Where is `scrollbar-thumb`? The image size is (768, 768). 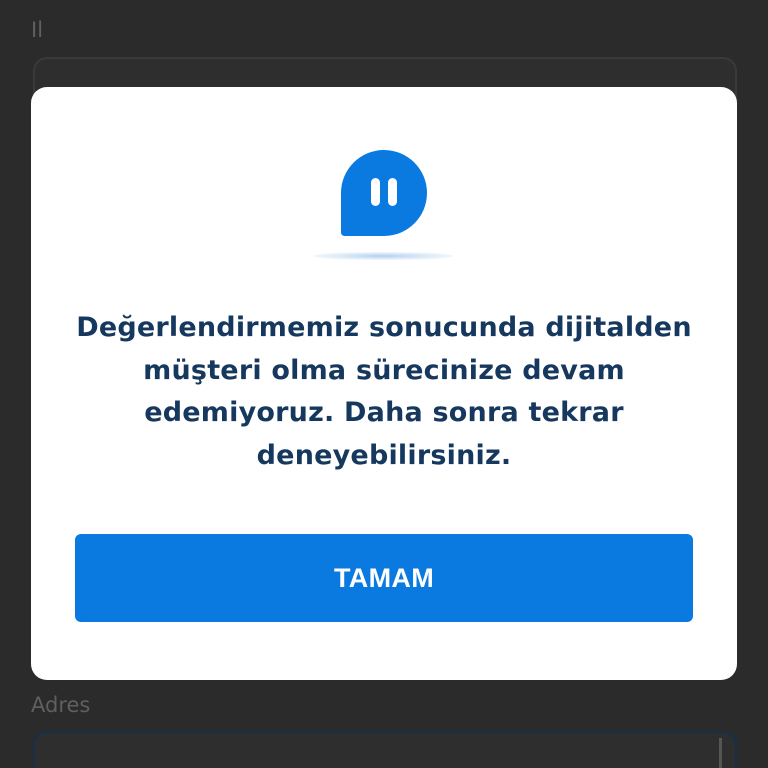
scrollbar-thumb is located at coordinates (720, 753).